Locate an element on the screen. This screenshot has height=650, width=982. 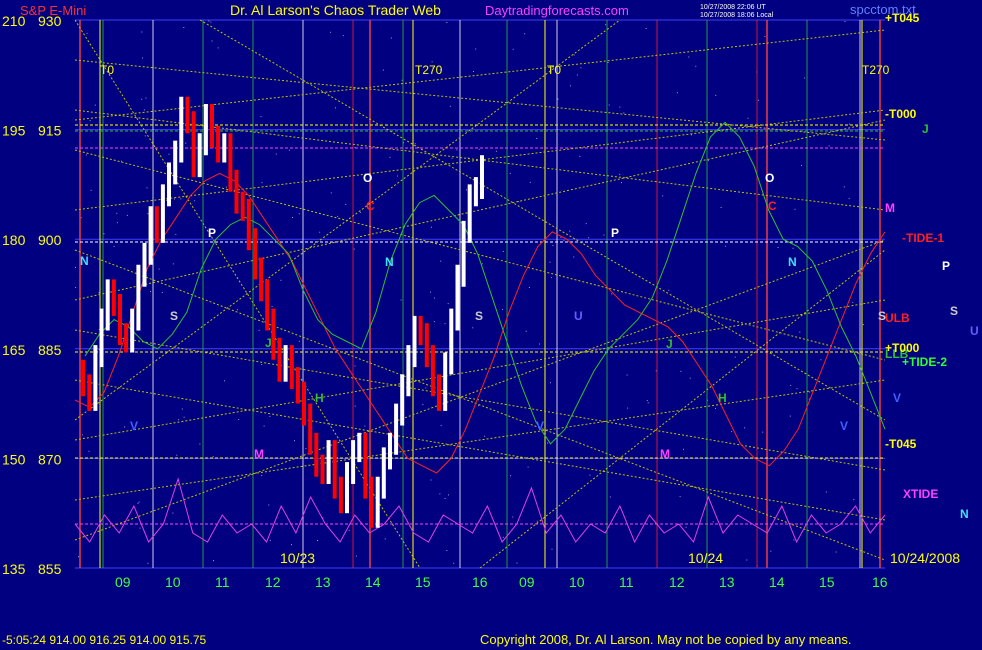
right-level-label: S is located at coordinates (954, 311).